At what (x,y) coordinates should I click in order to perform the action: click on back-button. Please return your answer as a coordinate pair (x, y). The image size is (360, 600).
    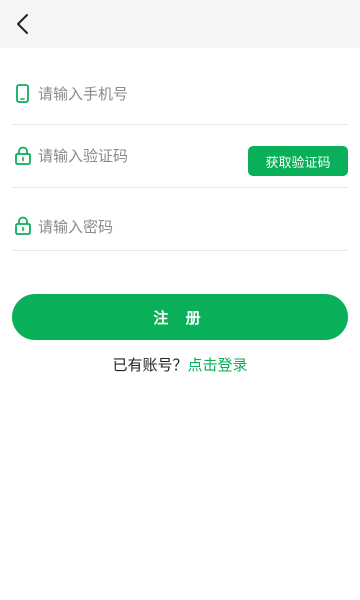
    Looking at the image, I should click on (22, 24).